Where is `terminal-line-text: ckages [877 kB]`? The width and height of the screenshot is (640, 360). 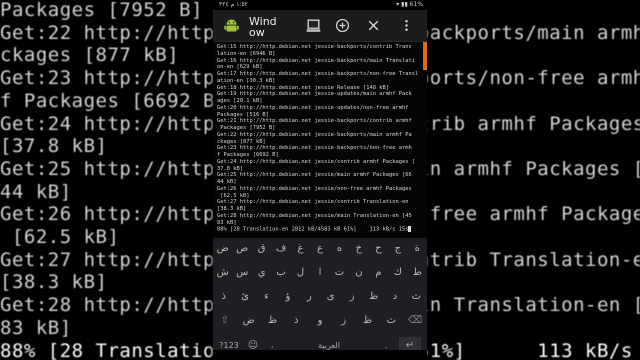
terminal-line-text: ckages [877 kB] is located at coordinates (241, 141).